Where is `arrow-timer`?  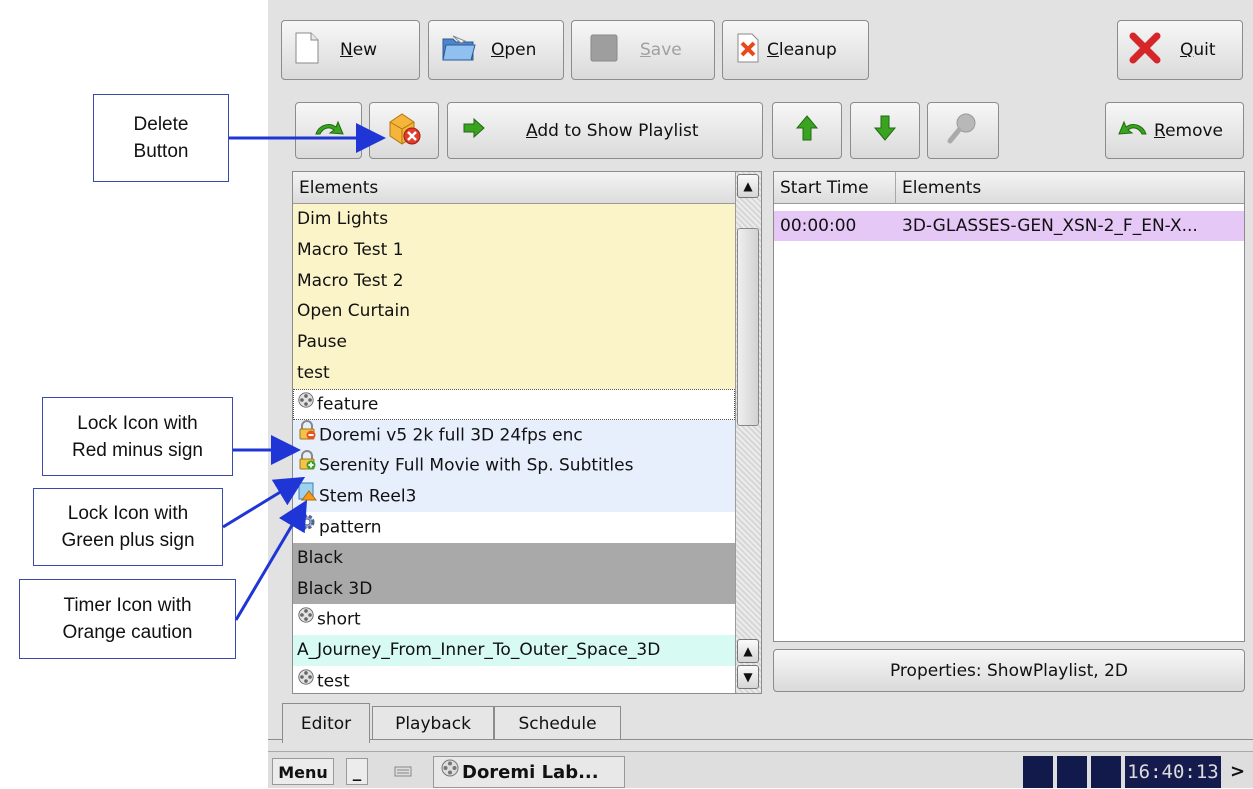
arrow-timer is located at coordinates (271, 560).